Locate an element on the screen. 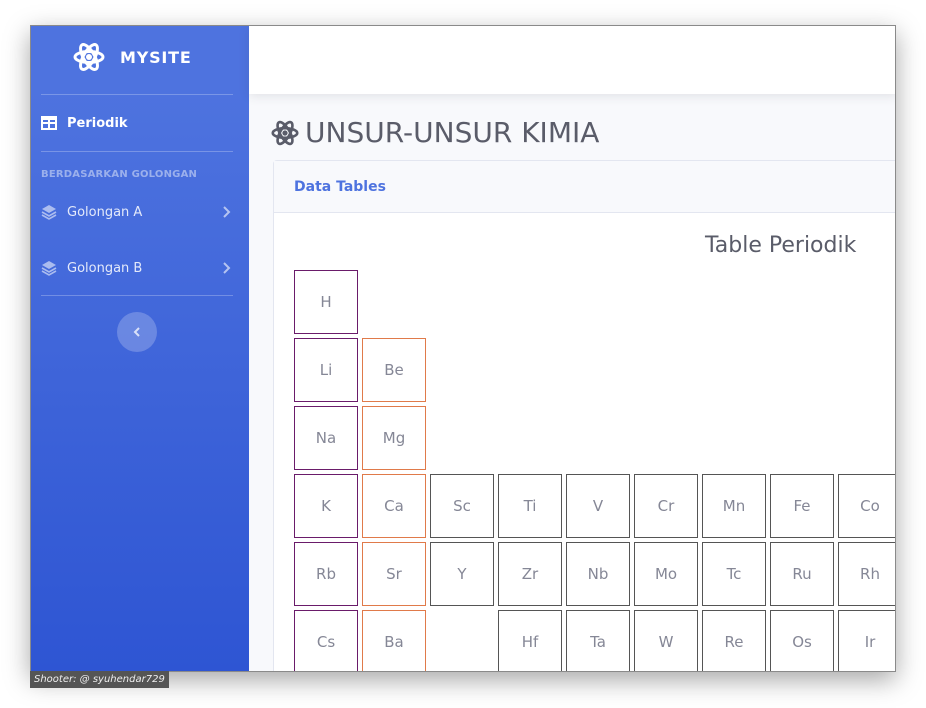 The width and height of the screenshot is (926, 708). card-header: Data Tables is located at coordinates (584, 187).